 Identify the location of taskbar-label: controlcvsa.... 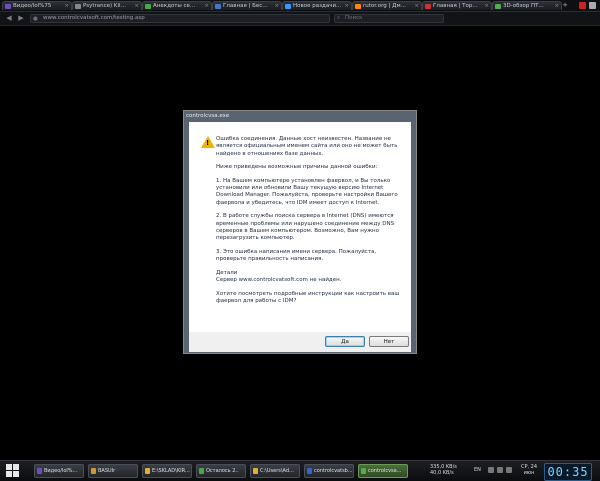
(385, 471).